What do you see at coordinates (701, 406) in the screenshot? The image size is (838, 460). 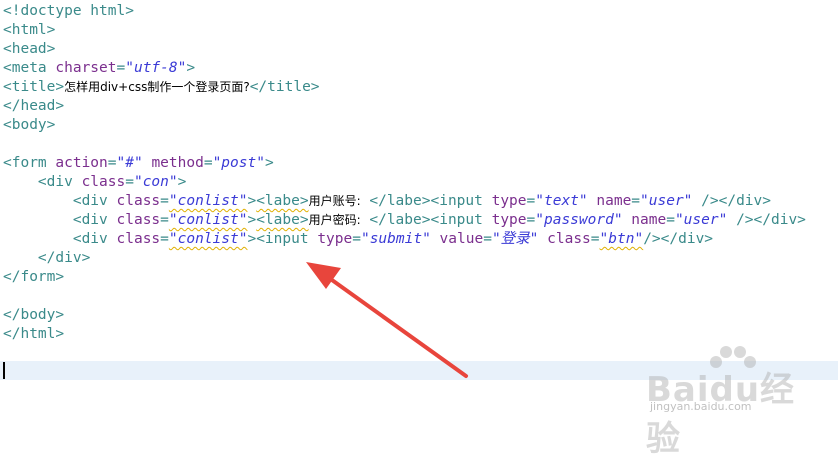 I see `watermark-url: jingyan.baidu.com` at bounding box center [701, 406].